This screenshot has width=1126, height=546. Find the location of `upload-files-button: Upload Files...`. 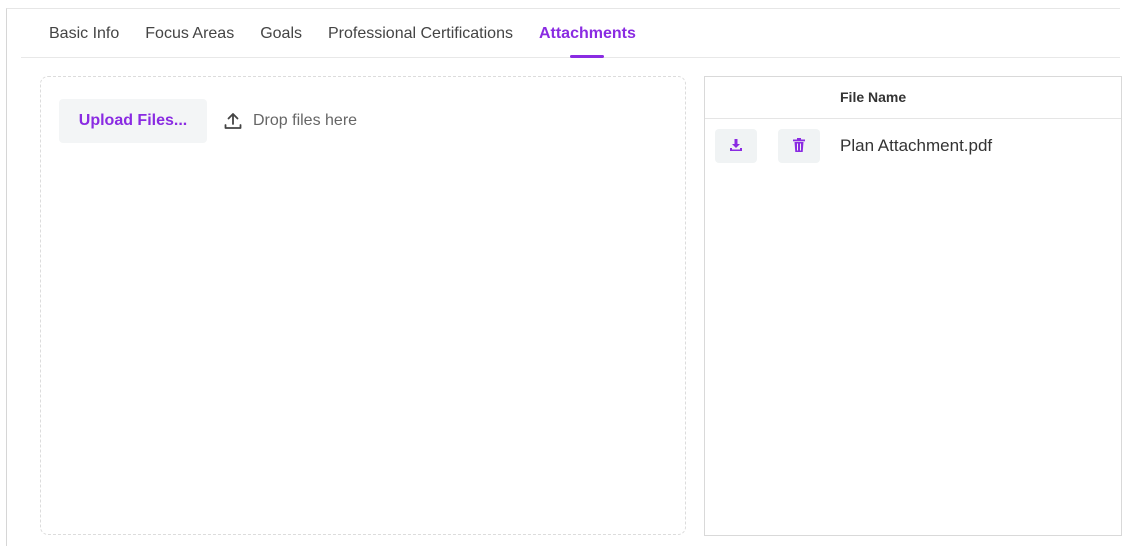

upload-files-button: Upload Files... is located at coordinates (133, 121).